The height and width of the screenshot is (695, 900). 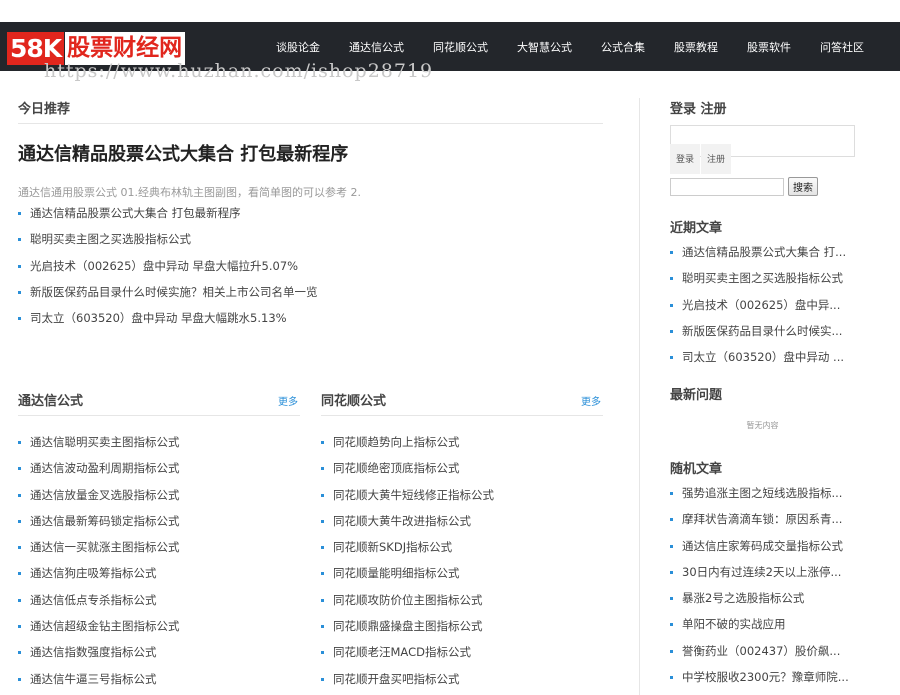 What do you see at coordinates (698, 109) in the screenshot?
I see `login-title: 登录 注册` at bounding box center [698, 109].